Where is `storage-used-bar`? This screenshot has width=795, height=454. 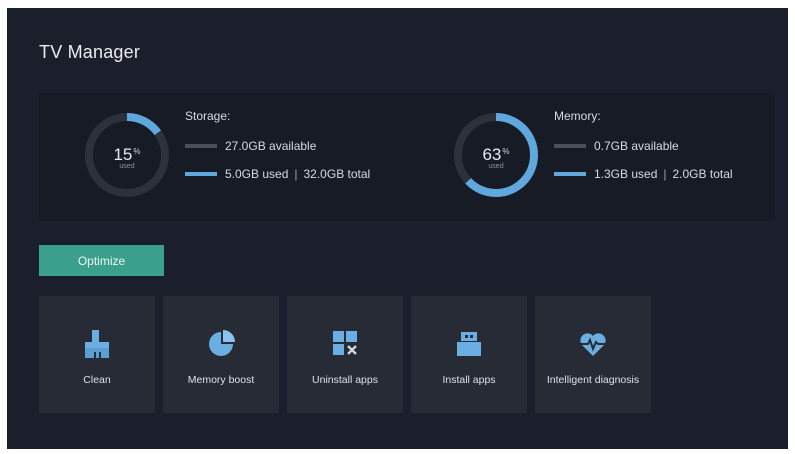
storage-used-bar is located at coordinates (201, 174).